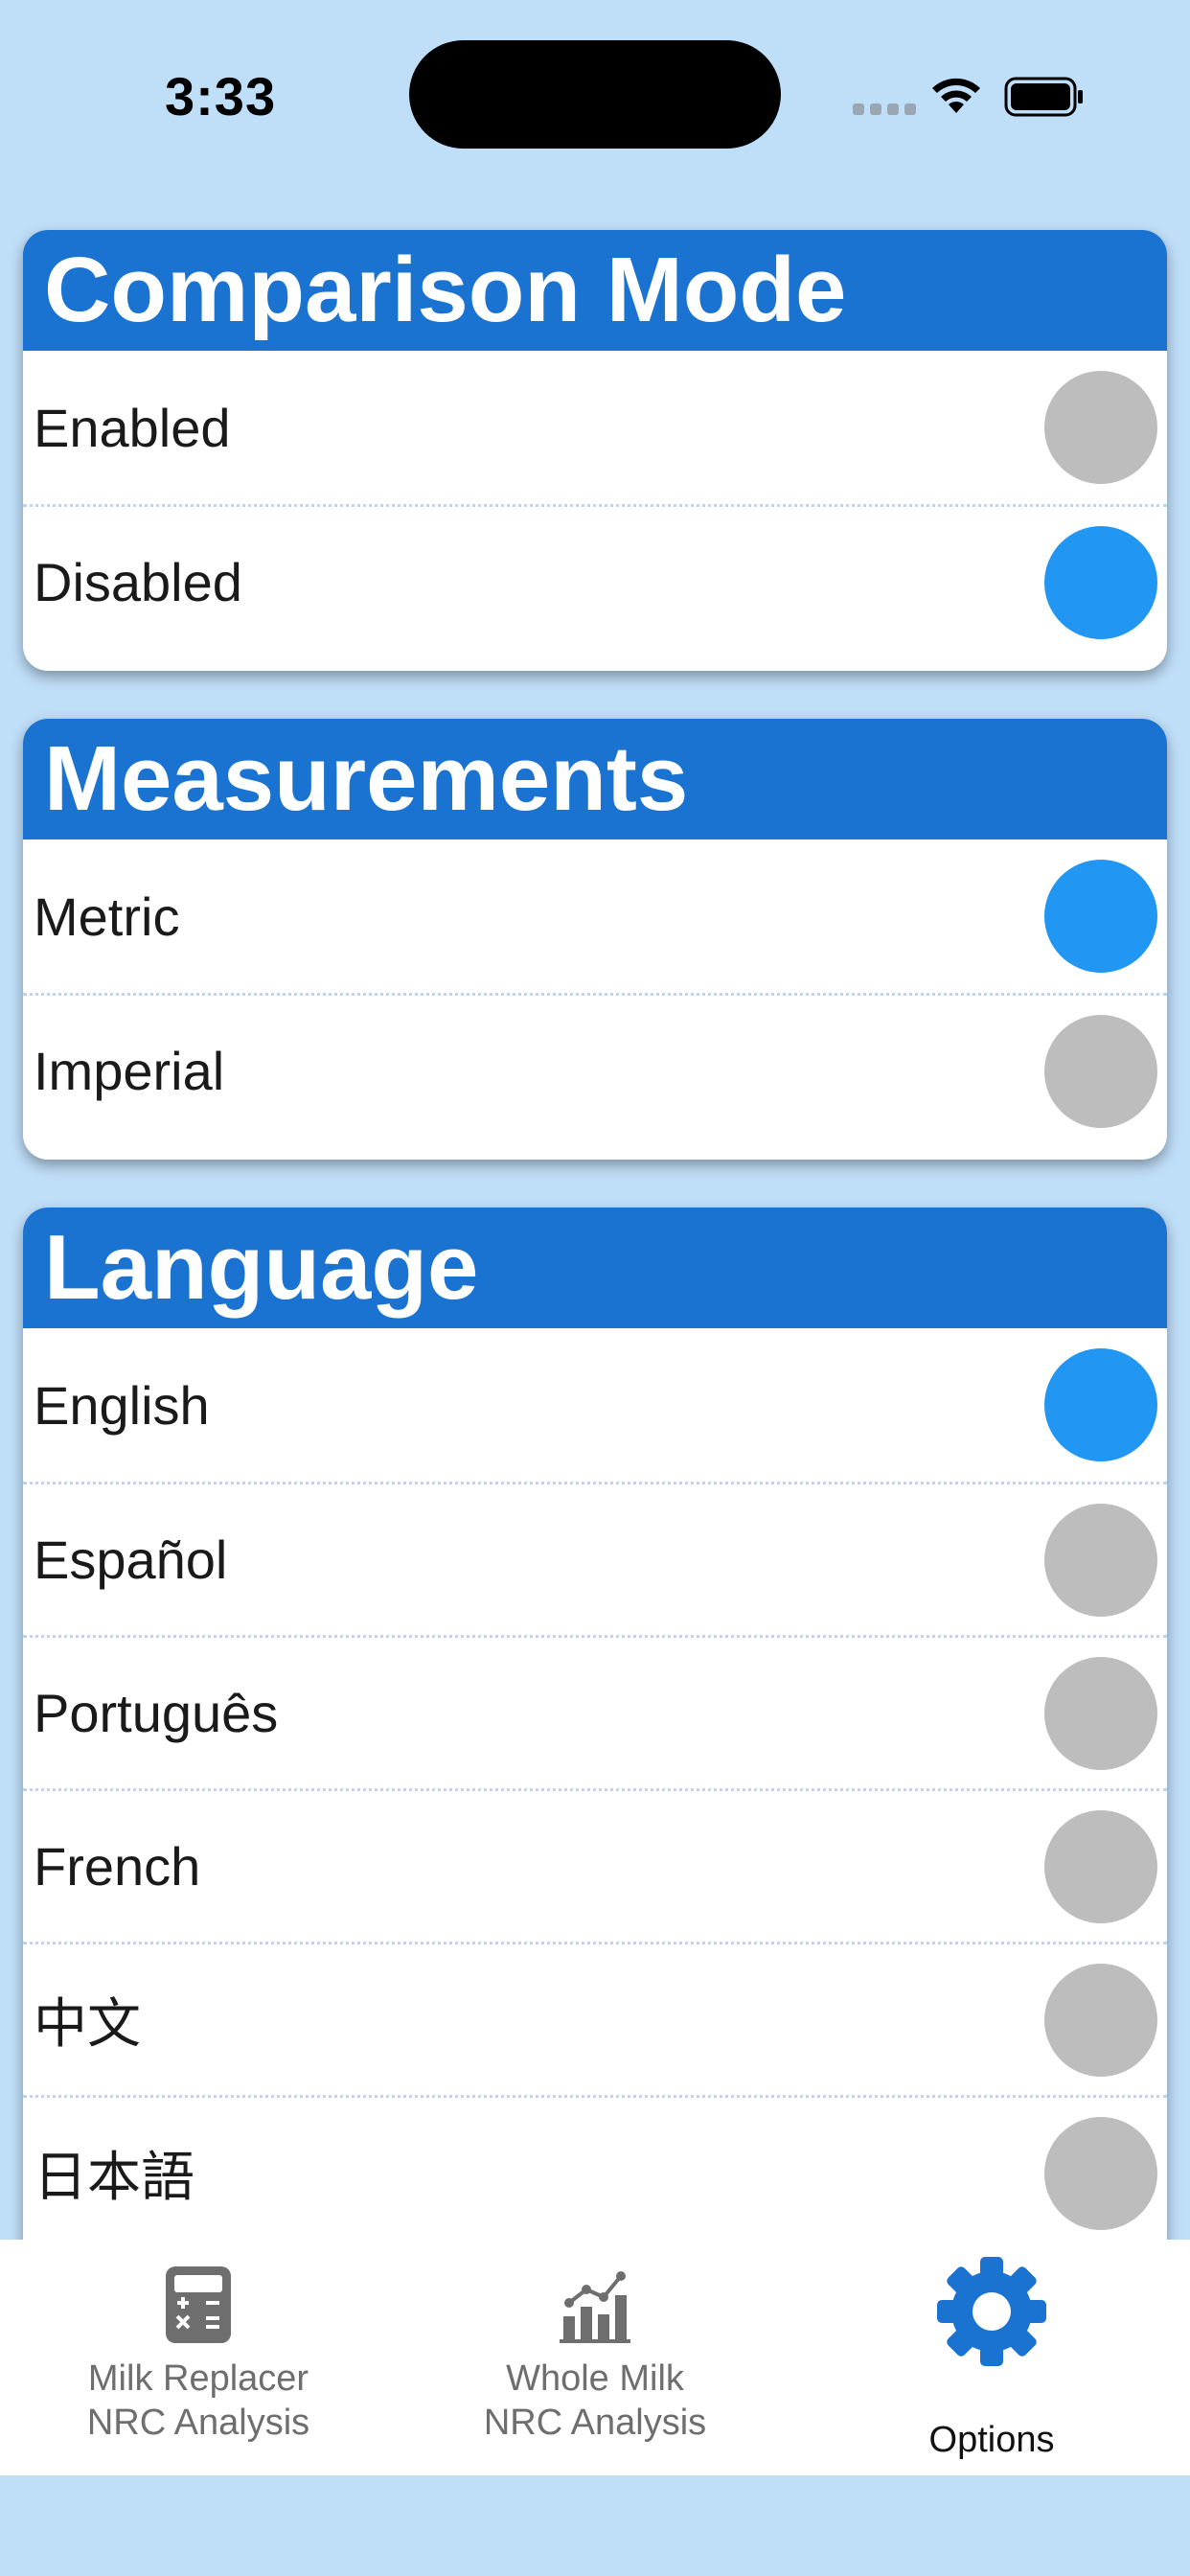 This screenshot has width=1190, height=2576. Describe the element at coordinates (595, 1711) in the screenshot. I see `language-option-portugues: Português` at that location.